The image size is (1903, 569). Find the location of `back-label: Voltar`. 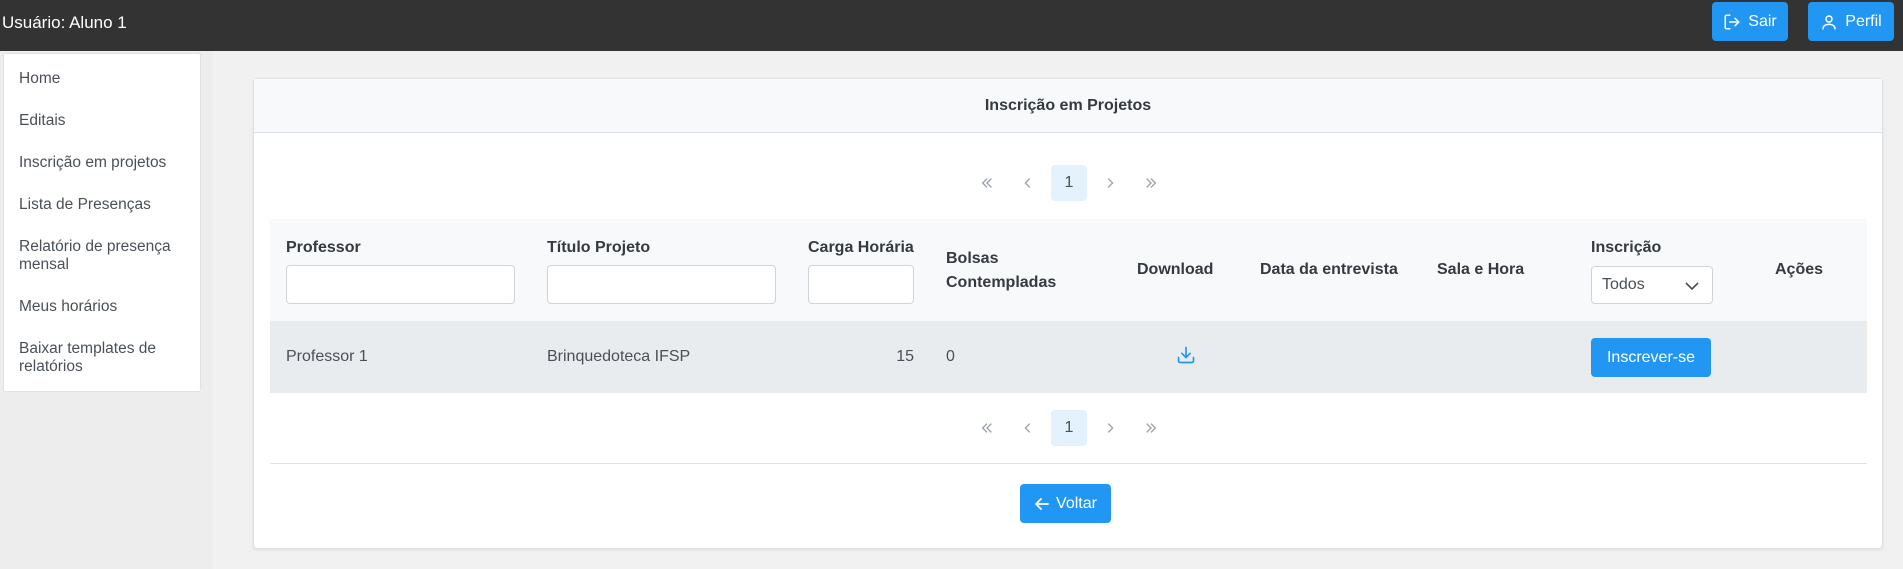

back-label: Voltar is located at coordinates (1076, 503).